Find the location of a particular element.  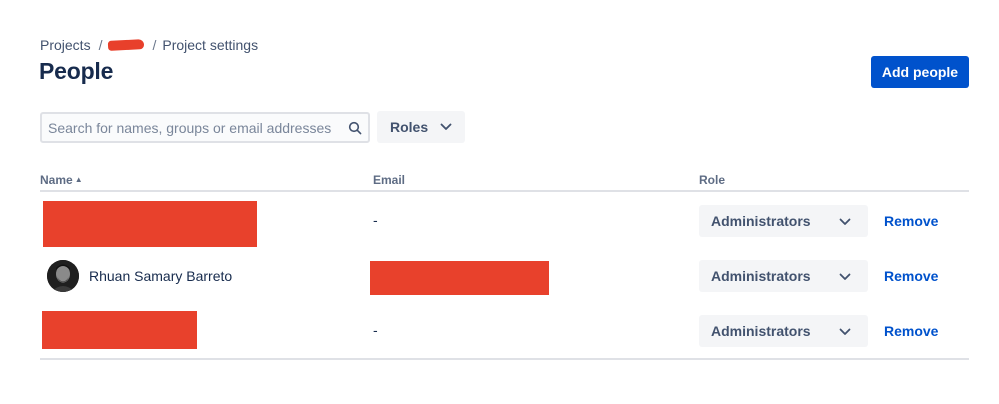

user-name: Rhuan Samary Barreto is located at coordinates (161, 276).